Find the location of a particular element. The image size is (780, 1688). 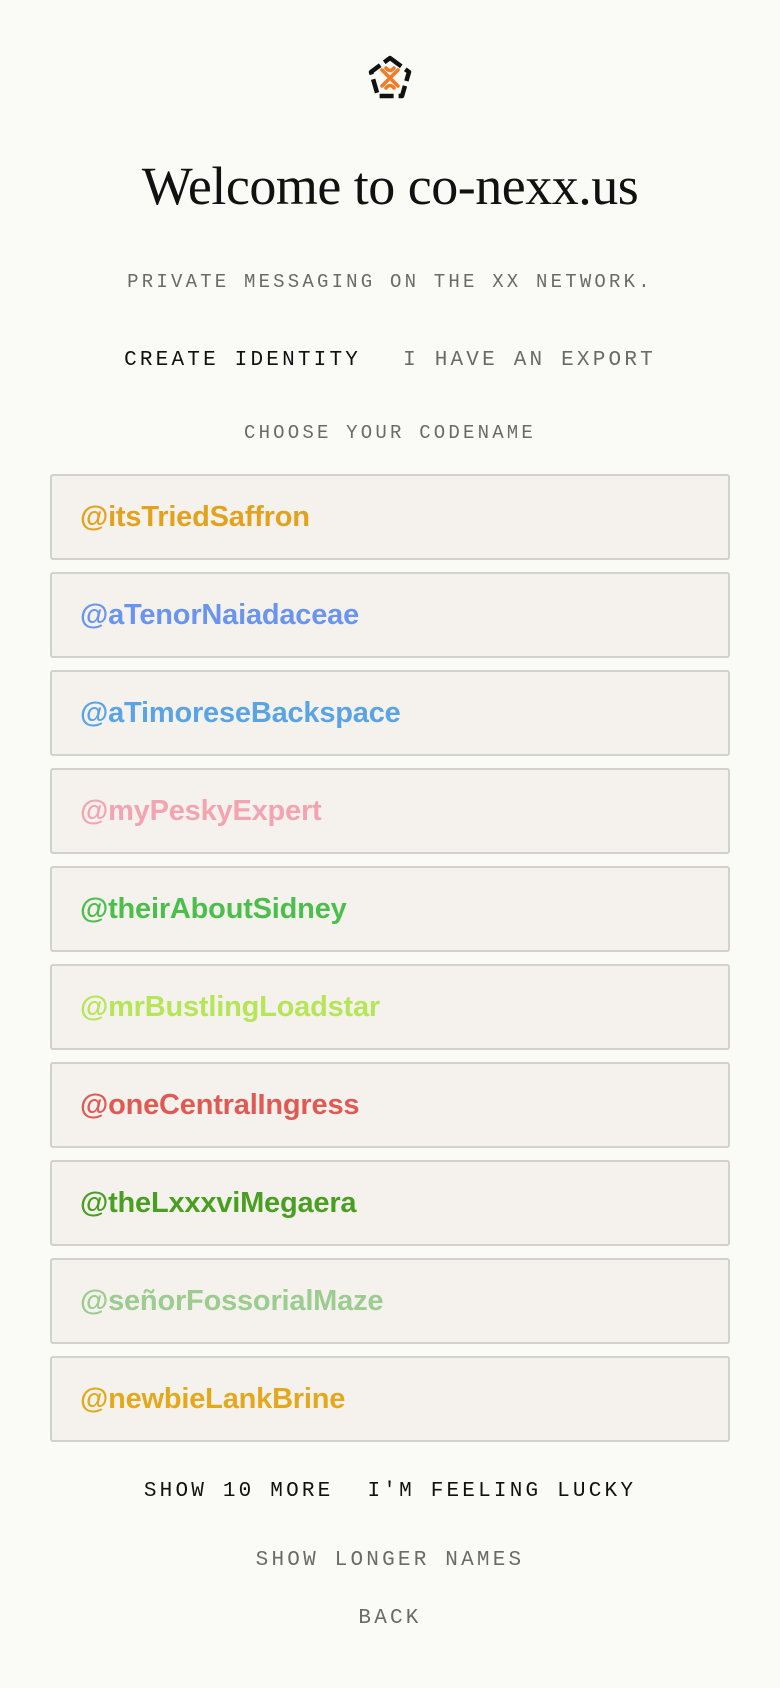

codename-actions: SHOW 10 MORE I'M FEELING LUCKY is located at coordinates (390, 1492).